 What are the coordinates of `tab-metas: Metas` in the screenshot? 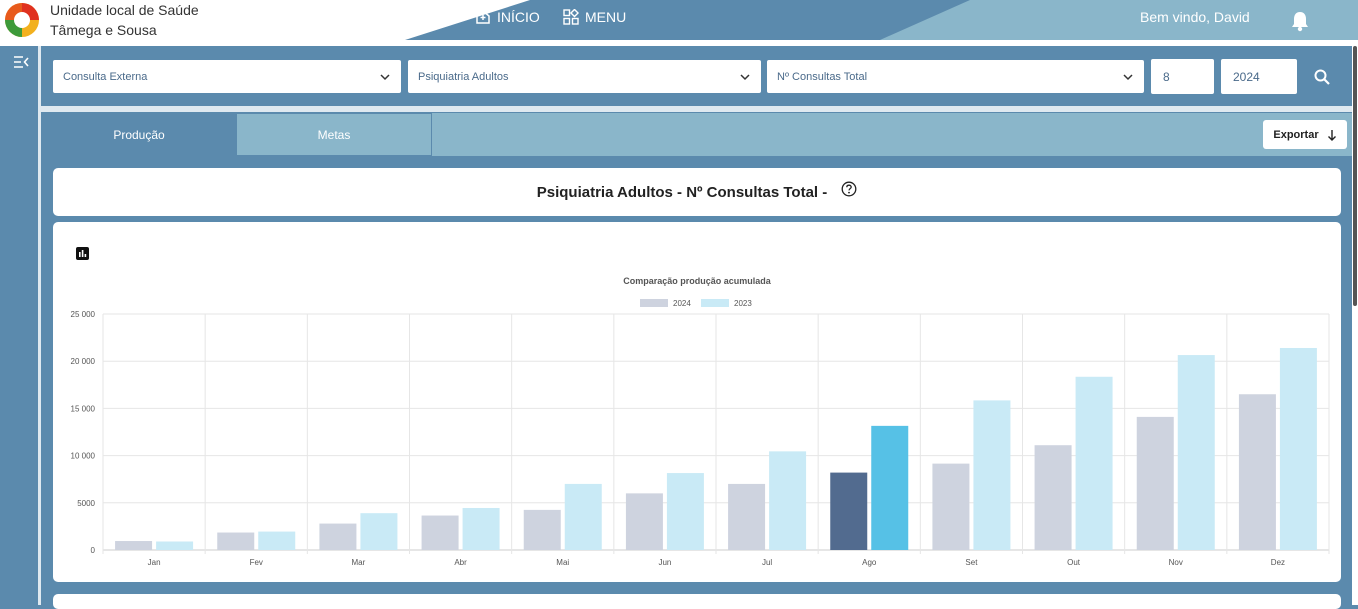 It's located at (334, 134).